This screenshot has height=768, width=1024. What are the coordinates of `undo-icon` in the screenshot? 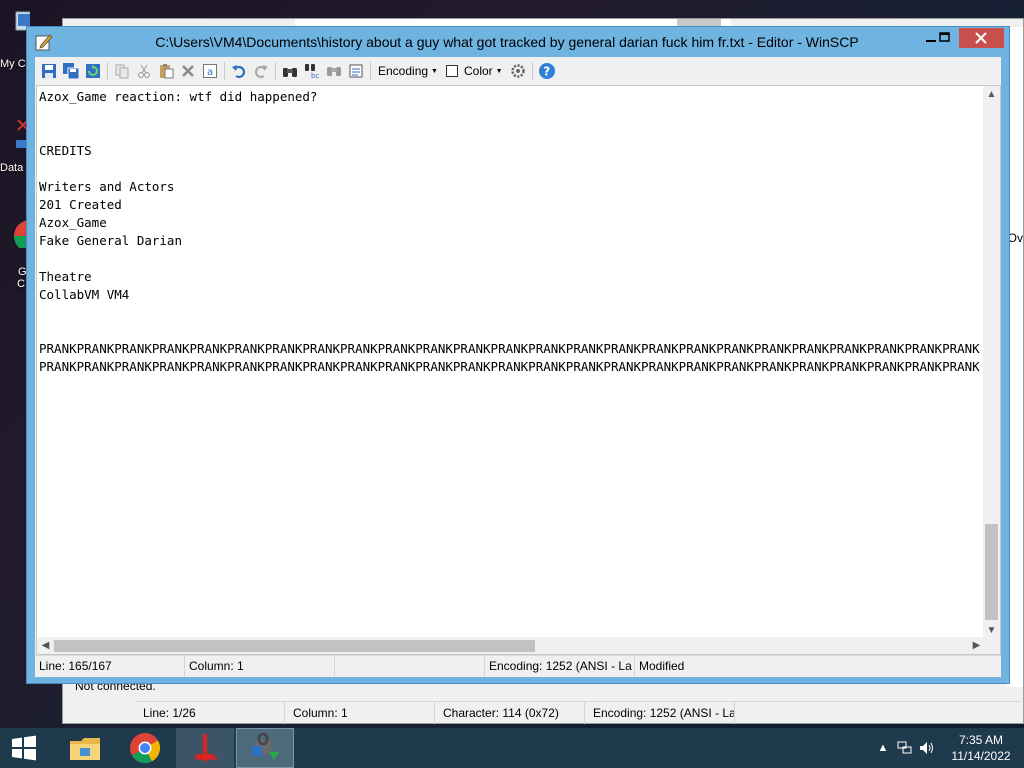 It's located at (239, 72).